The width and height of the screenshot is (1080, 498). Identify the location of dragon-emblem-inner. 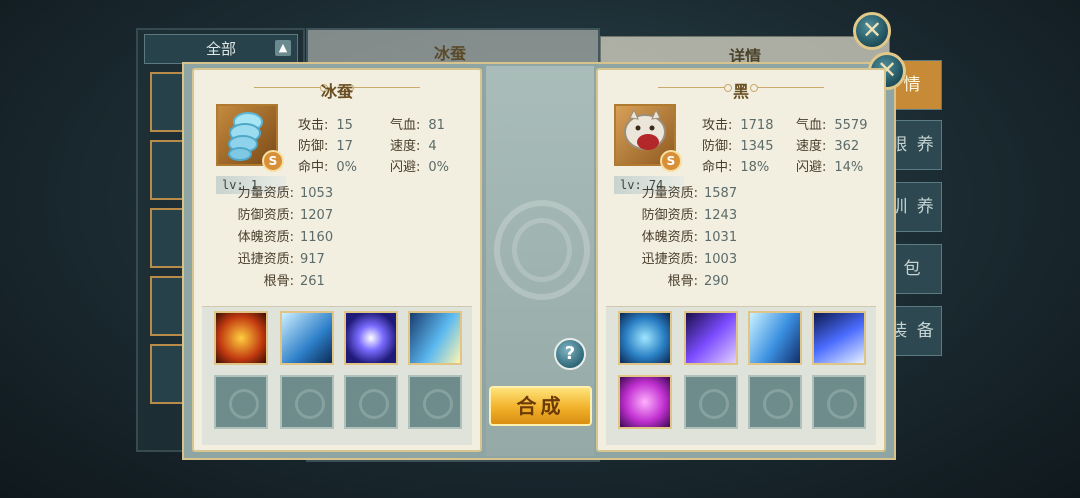
(542, 250).